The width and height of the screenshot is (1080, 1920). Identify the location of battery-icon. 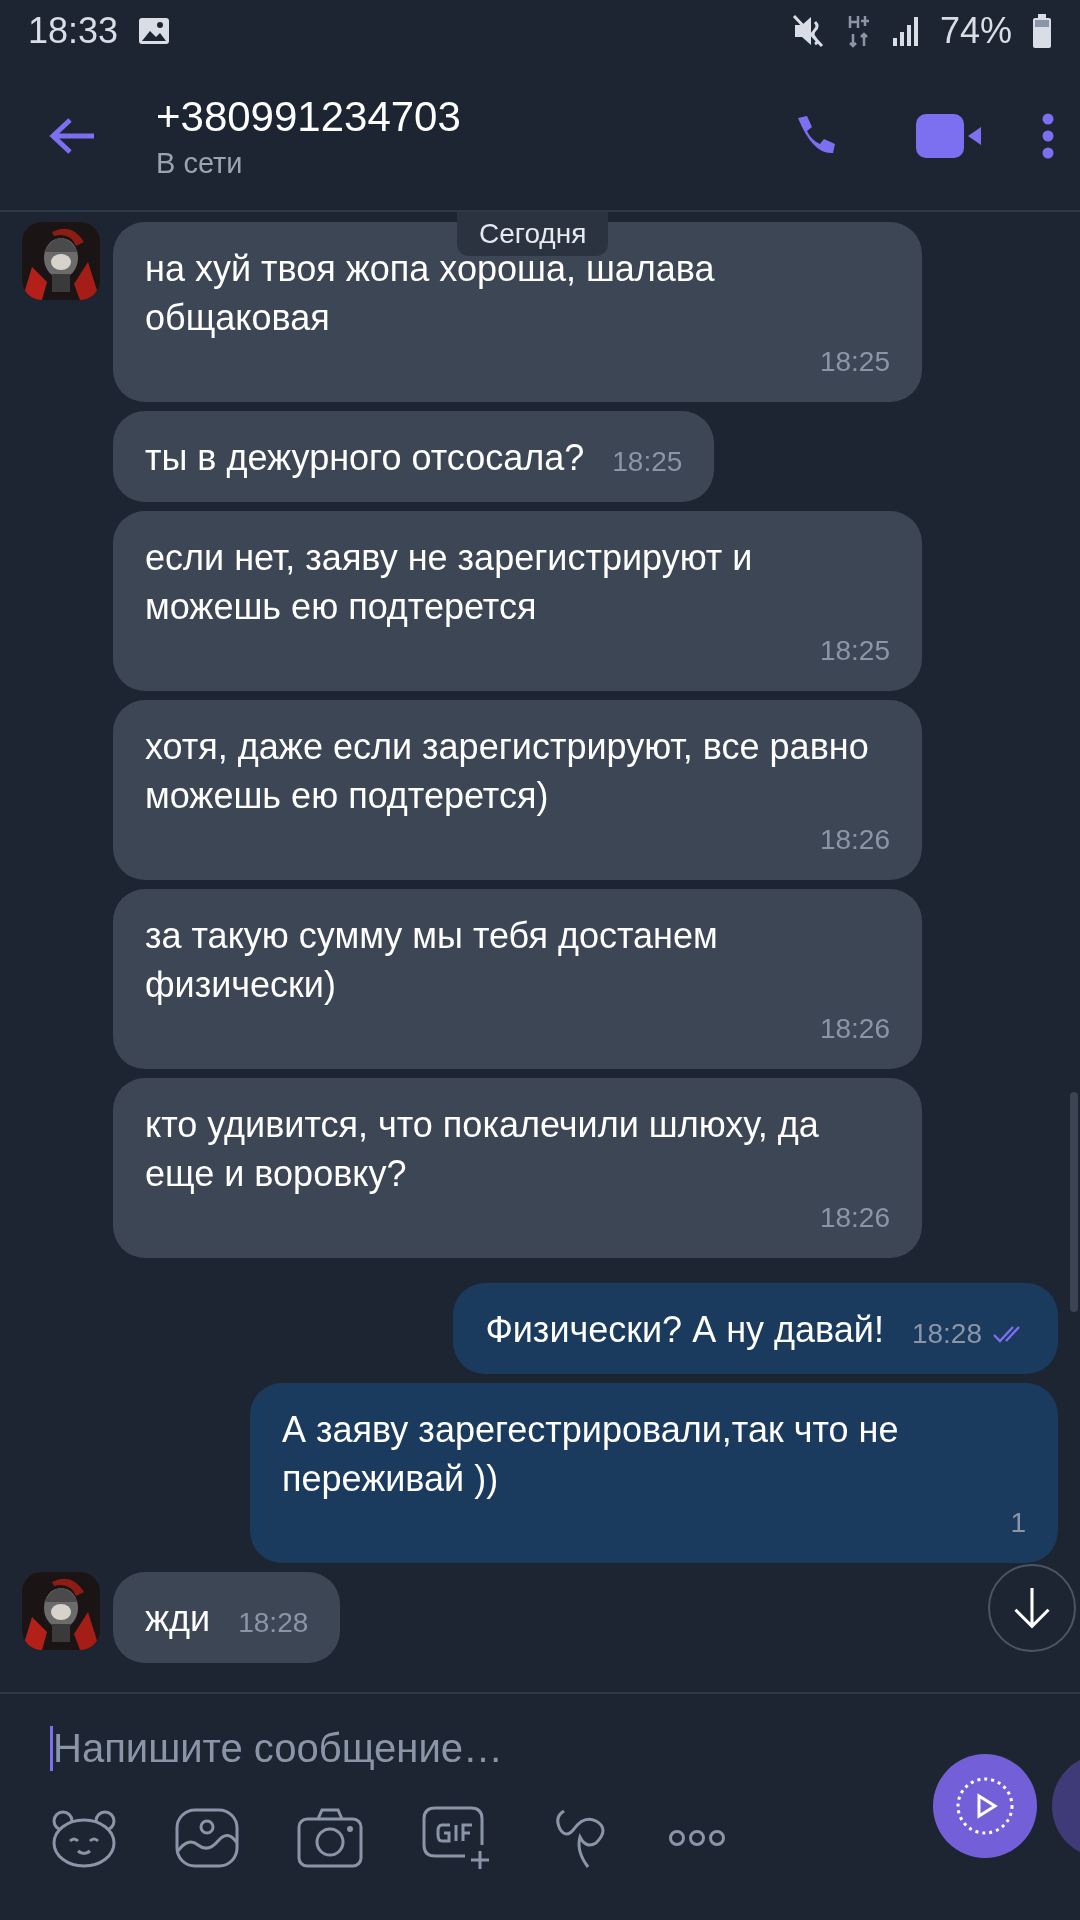
(1042, 31).